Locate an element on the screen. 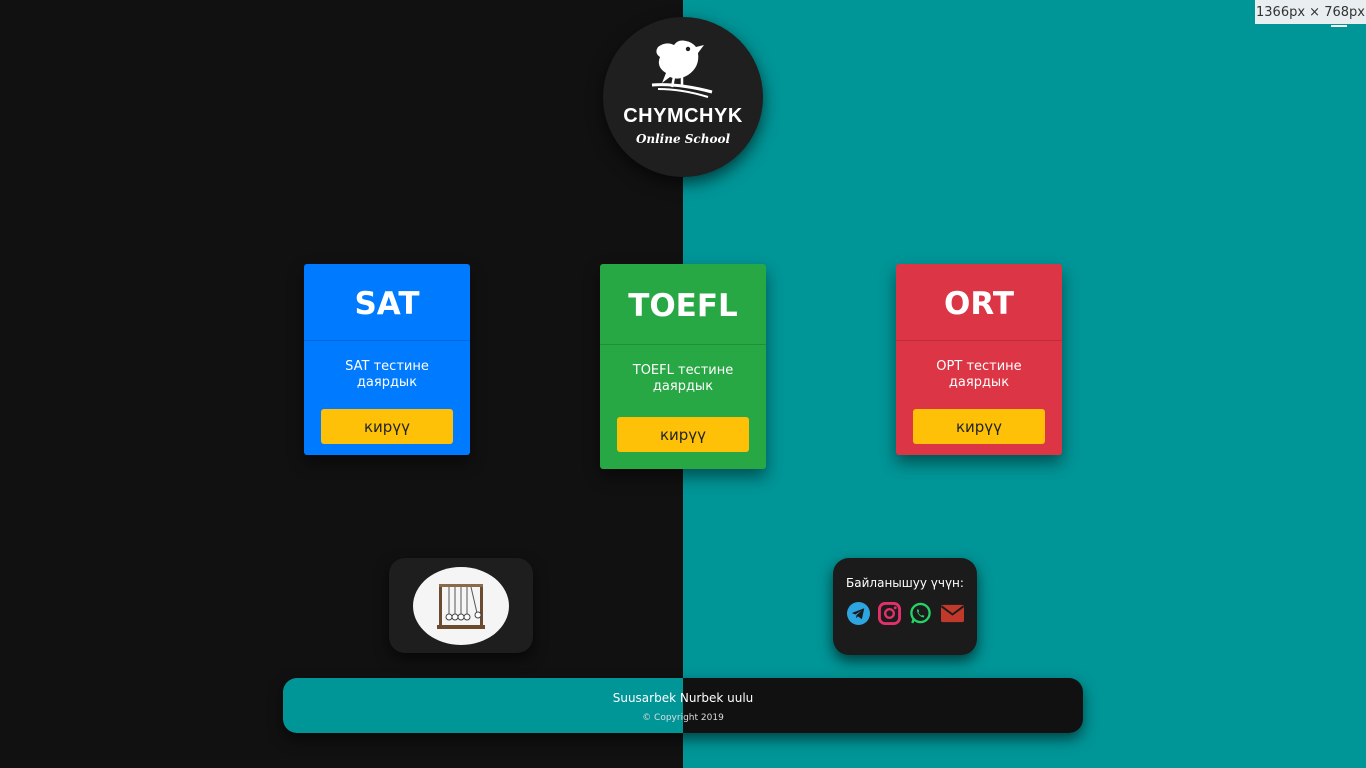 The height and width of the screenshot is (768, 1366). whatsapp-icon is located at coordinates (920, 613).